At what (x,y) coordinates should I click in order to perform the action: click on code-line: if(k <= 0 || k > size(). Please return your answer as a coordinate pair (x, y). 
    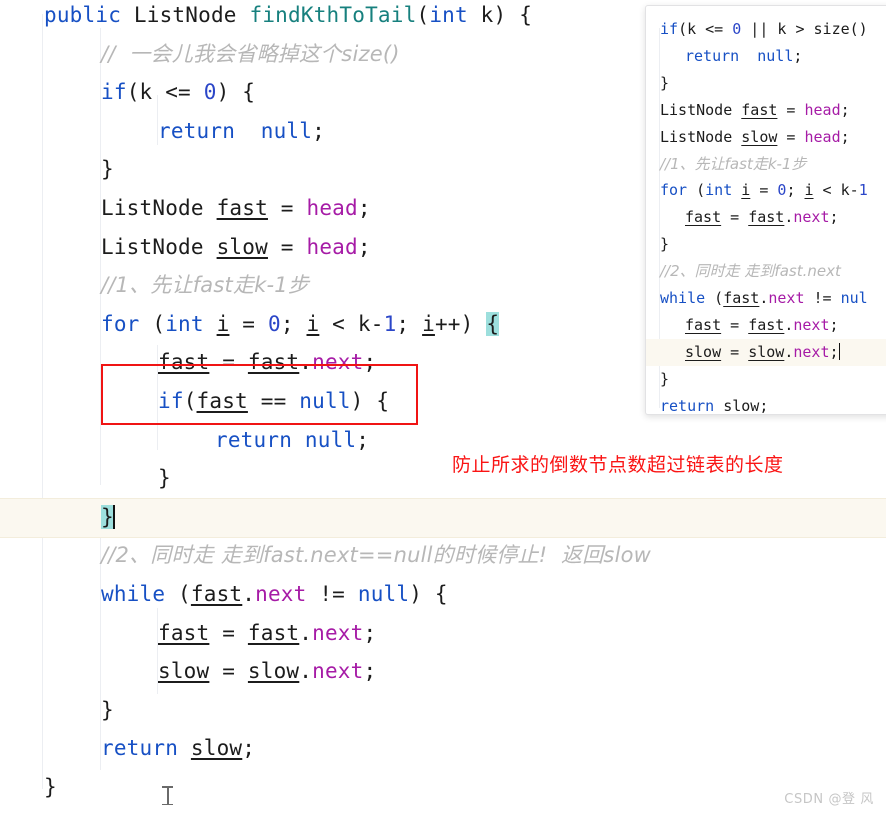
    Looking at the image, I should click on (766, 29).